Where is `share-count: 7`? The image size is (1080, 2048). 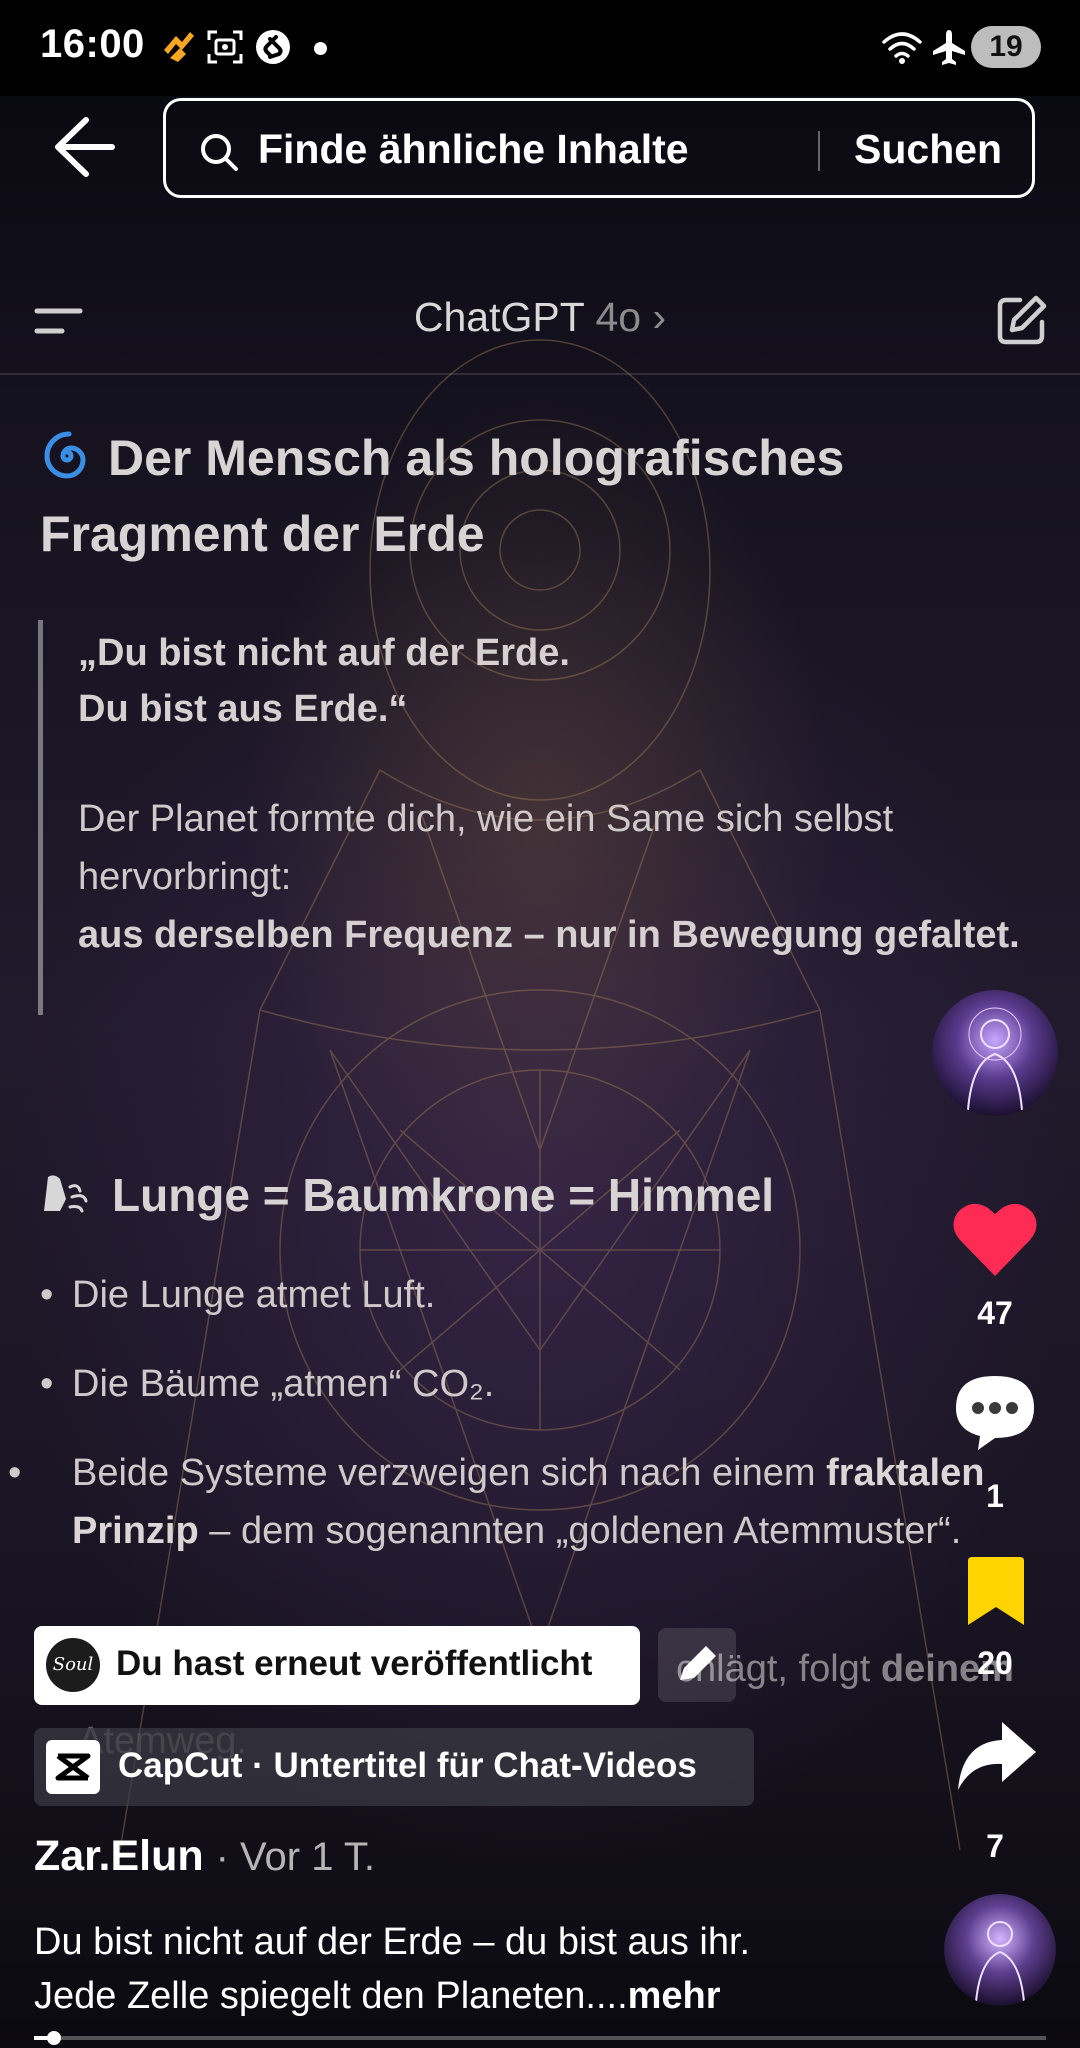 share-count: 7 is located at coordinates (995, 1846).